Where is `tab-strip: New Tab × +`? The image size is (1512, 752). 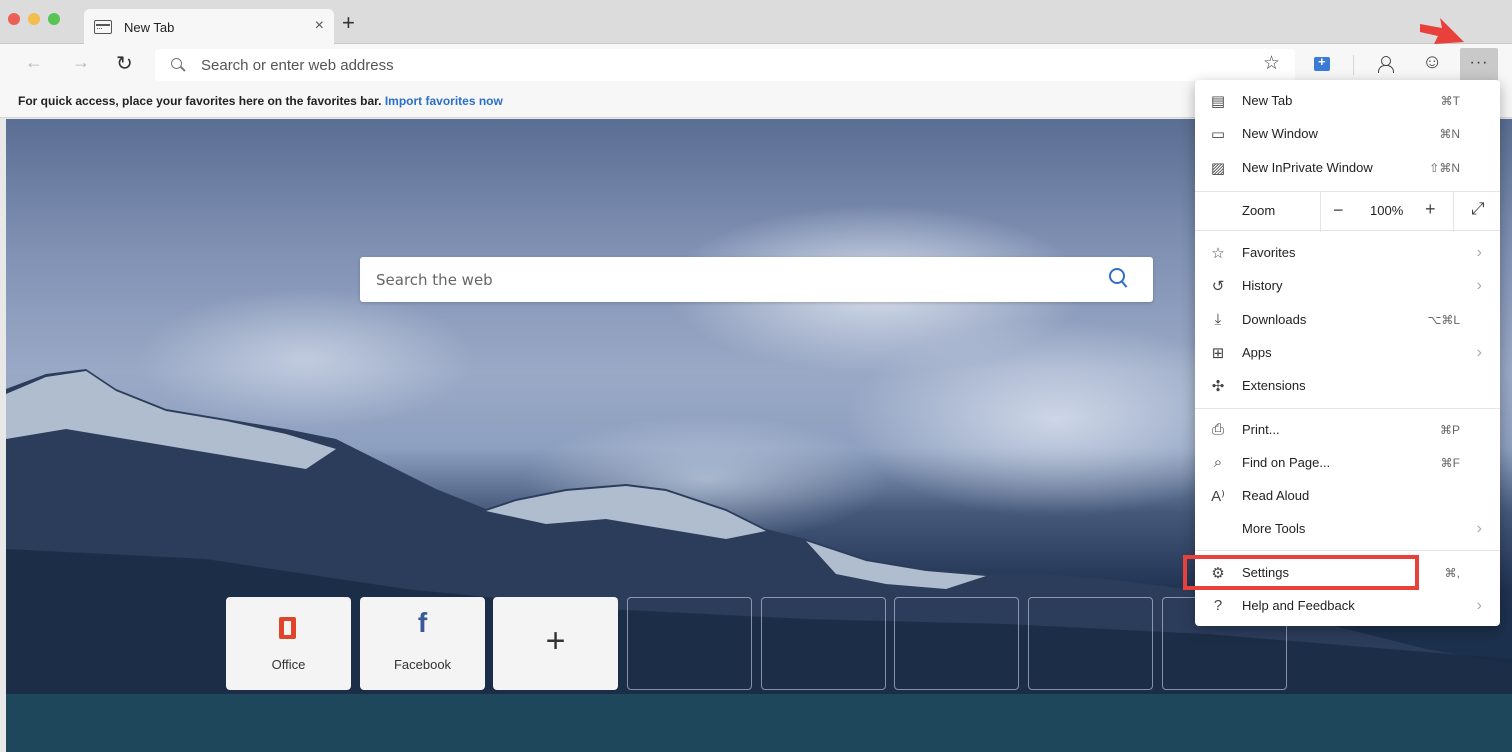 tab-strip: New Tab × + is located at coordinates (756, 22).